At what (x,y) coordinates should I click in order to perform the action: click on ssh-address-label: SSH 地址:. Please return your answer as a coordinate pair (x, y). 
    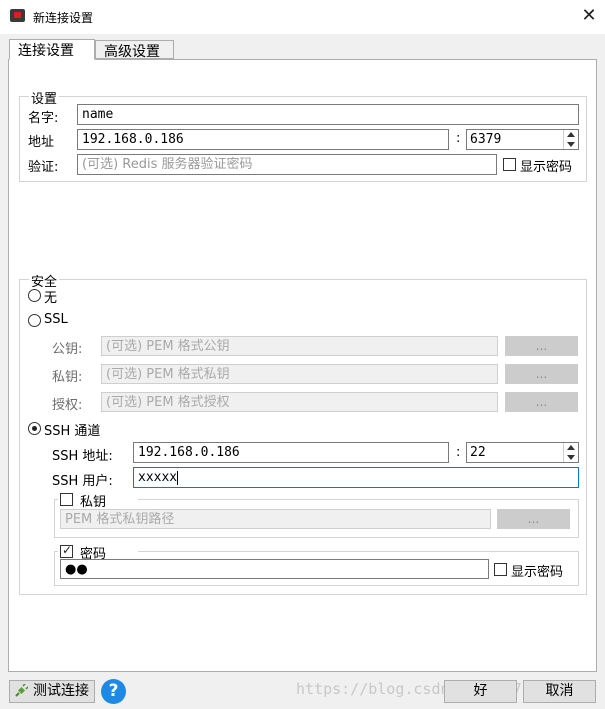
    Looking at the image, I should click on (82, 456).